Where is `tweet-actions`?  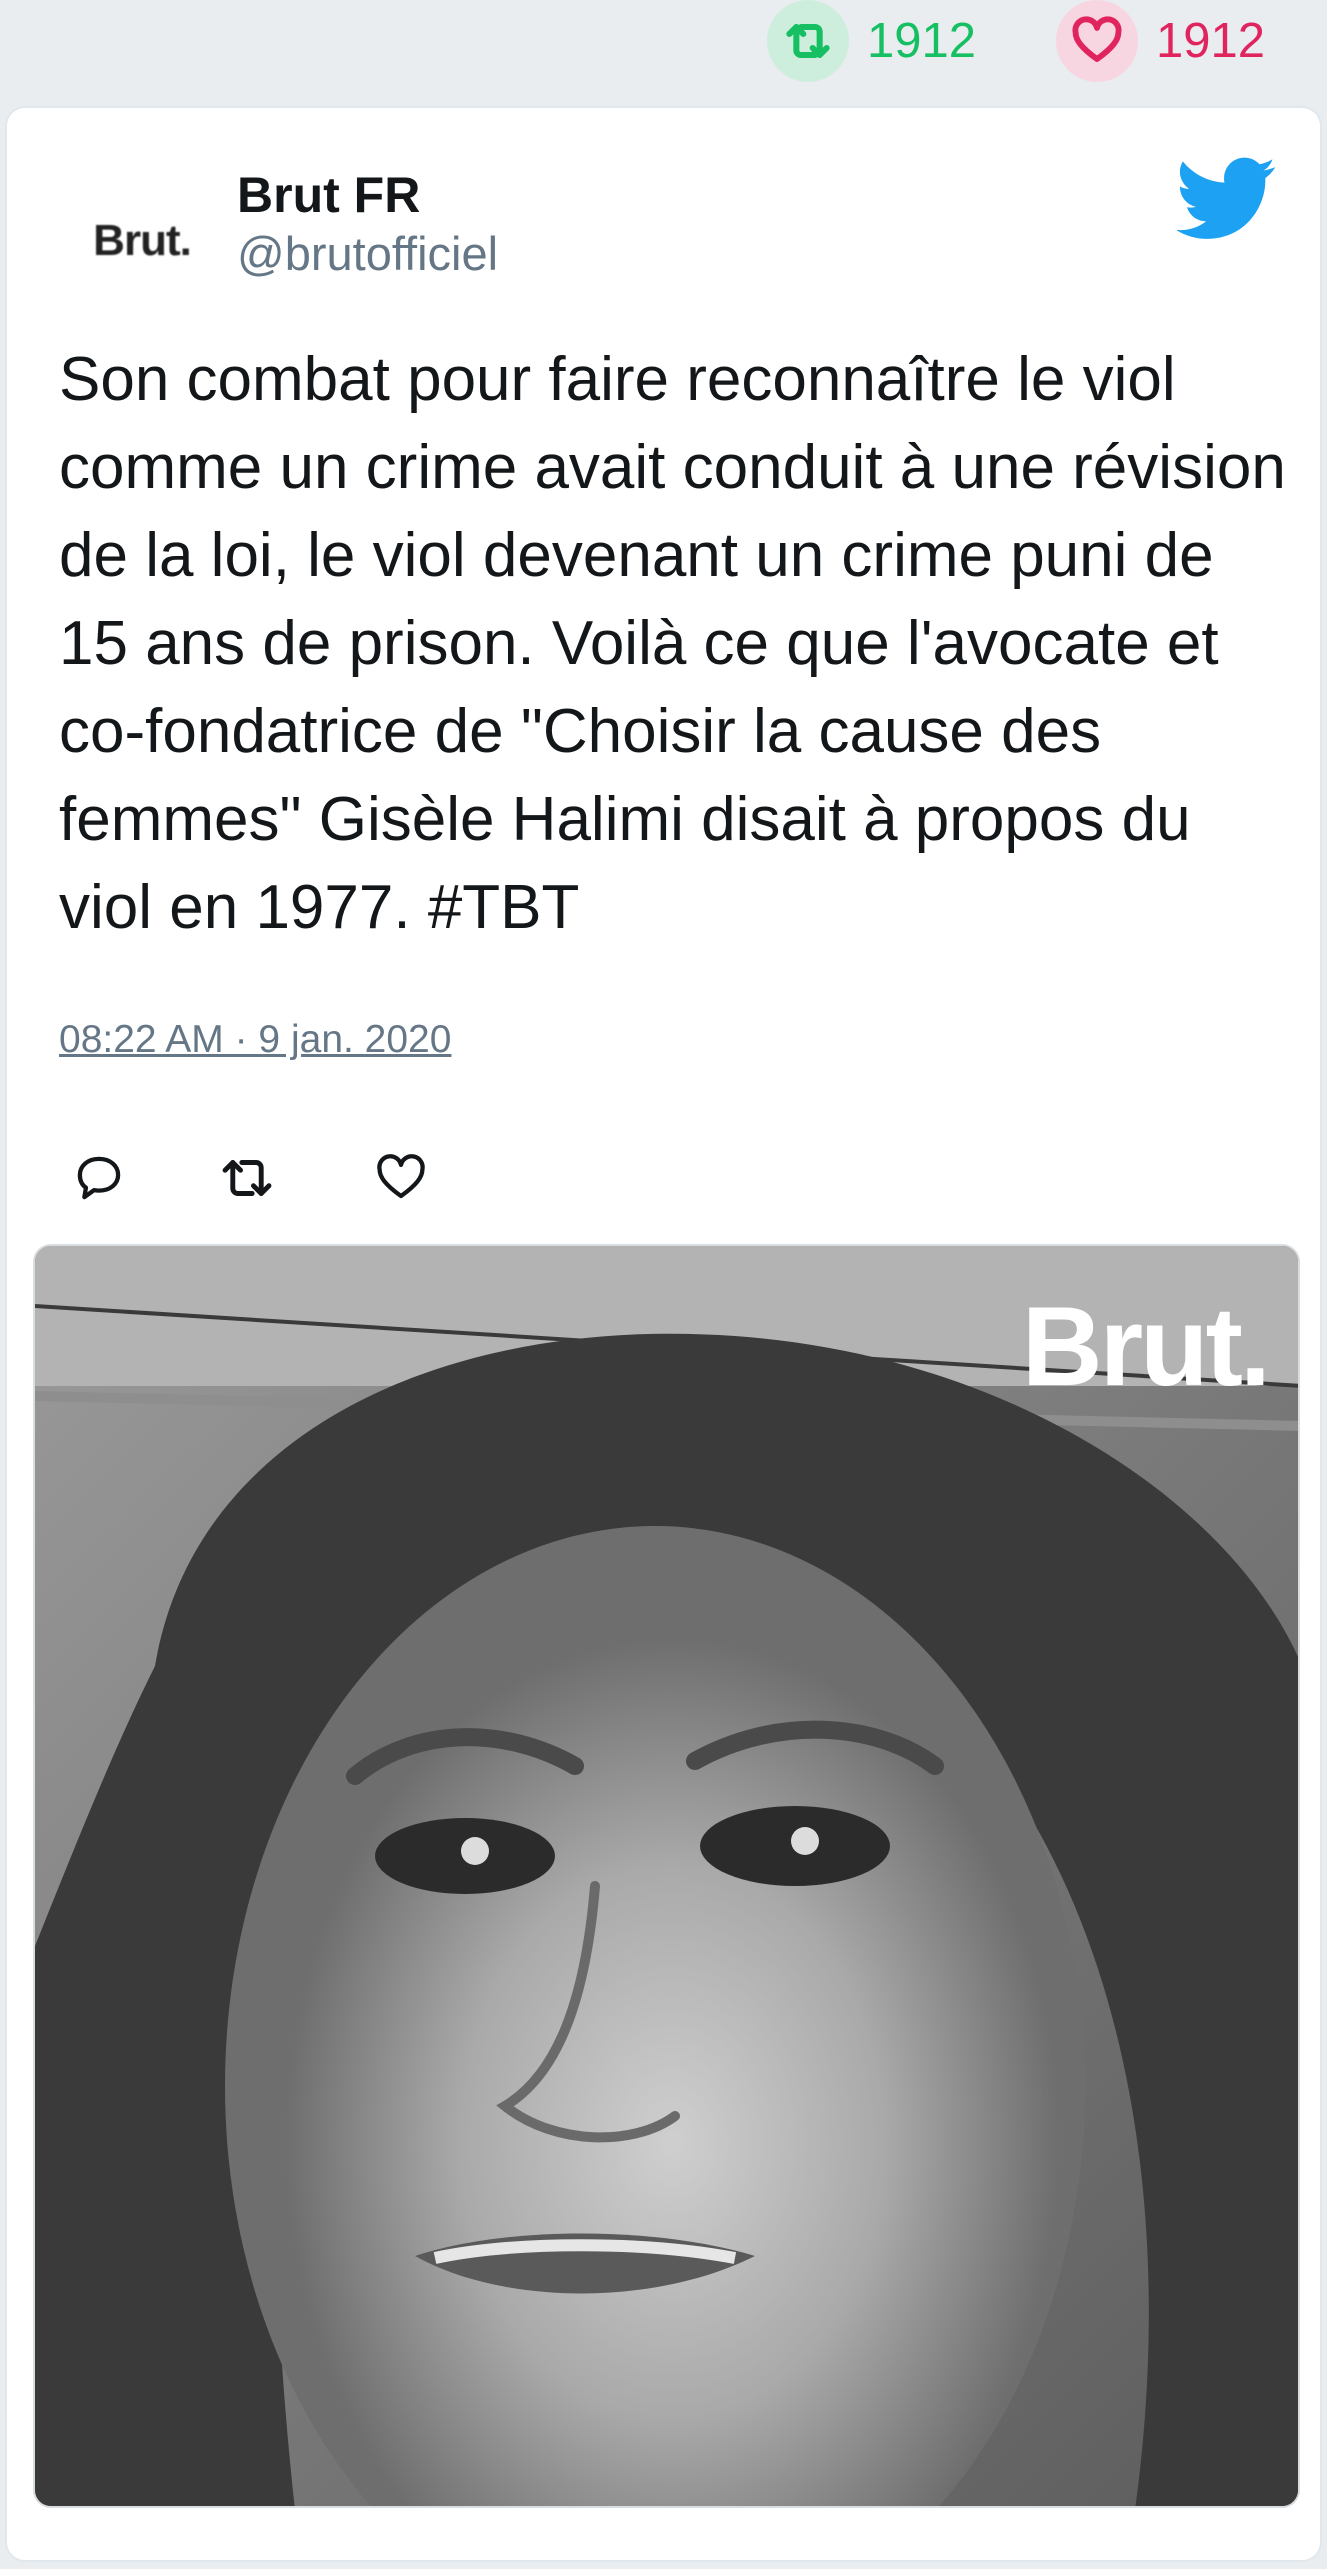
tweet-actions is located at coordinates (250, 1178).